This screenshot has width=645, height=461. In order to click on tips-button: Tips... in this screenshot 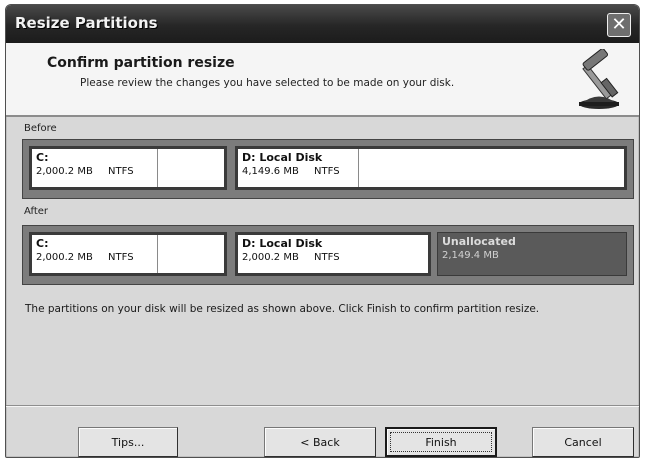, I will do `click(128, 442)`.